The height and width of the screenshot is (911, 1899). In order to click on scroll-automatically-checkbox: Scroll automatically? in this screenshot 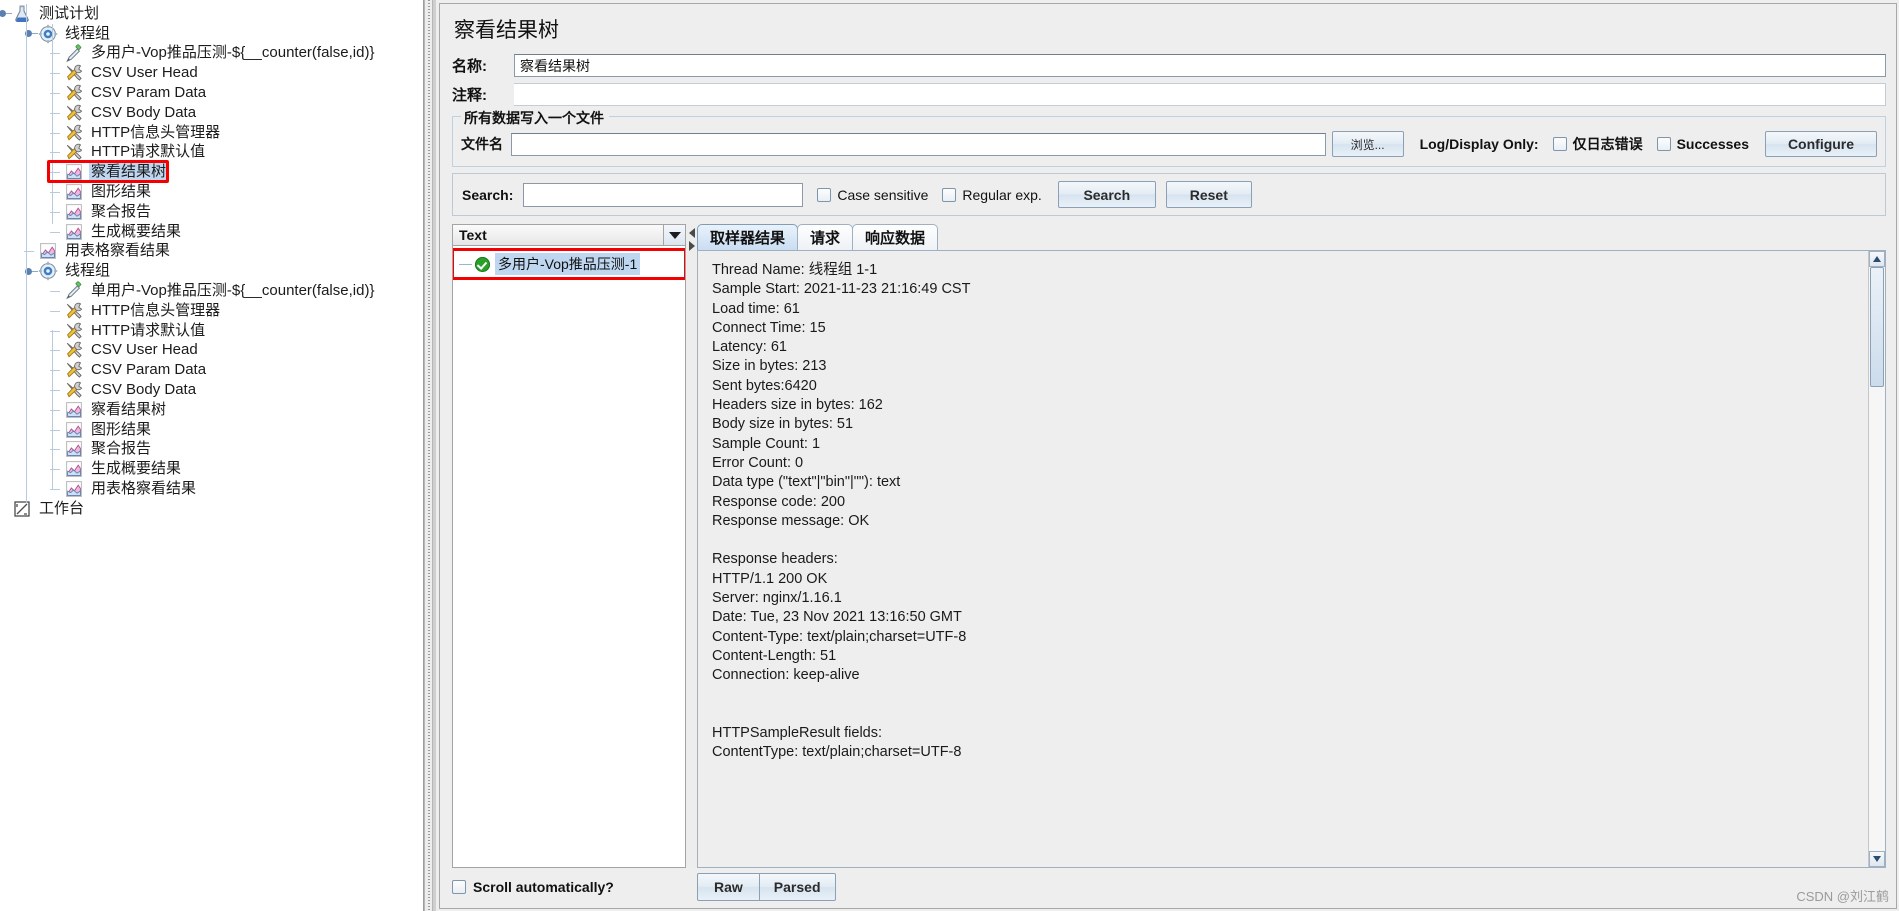, I will do `click(569, 887)`.